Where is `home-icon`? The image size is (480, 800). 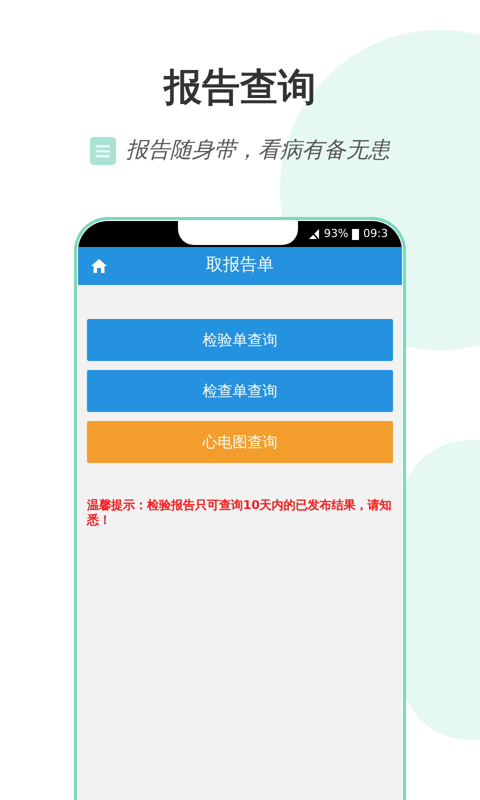
home-icon is located at coordinates (99, 266).